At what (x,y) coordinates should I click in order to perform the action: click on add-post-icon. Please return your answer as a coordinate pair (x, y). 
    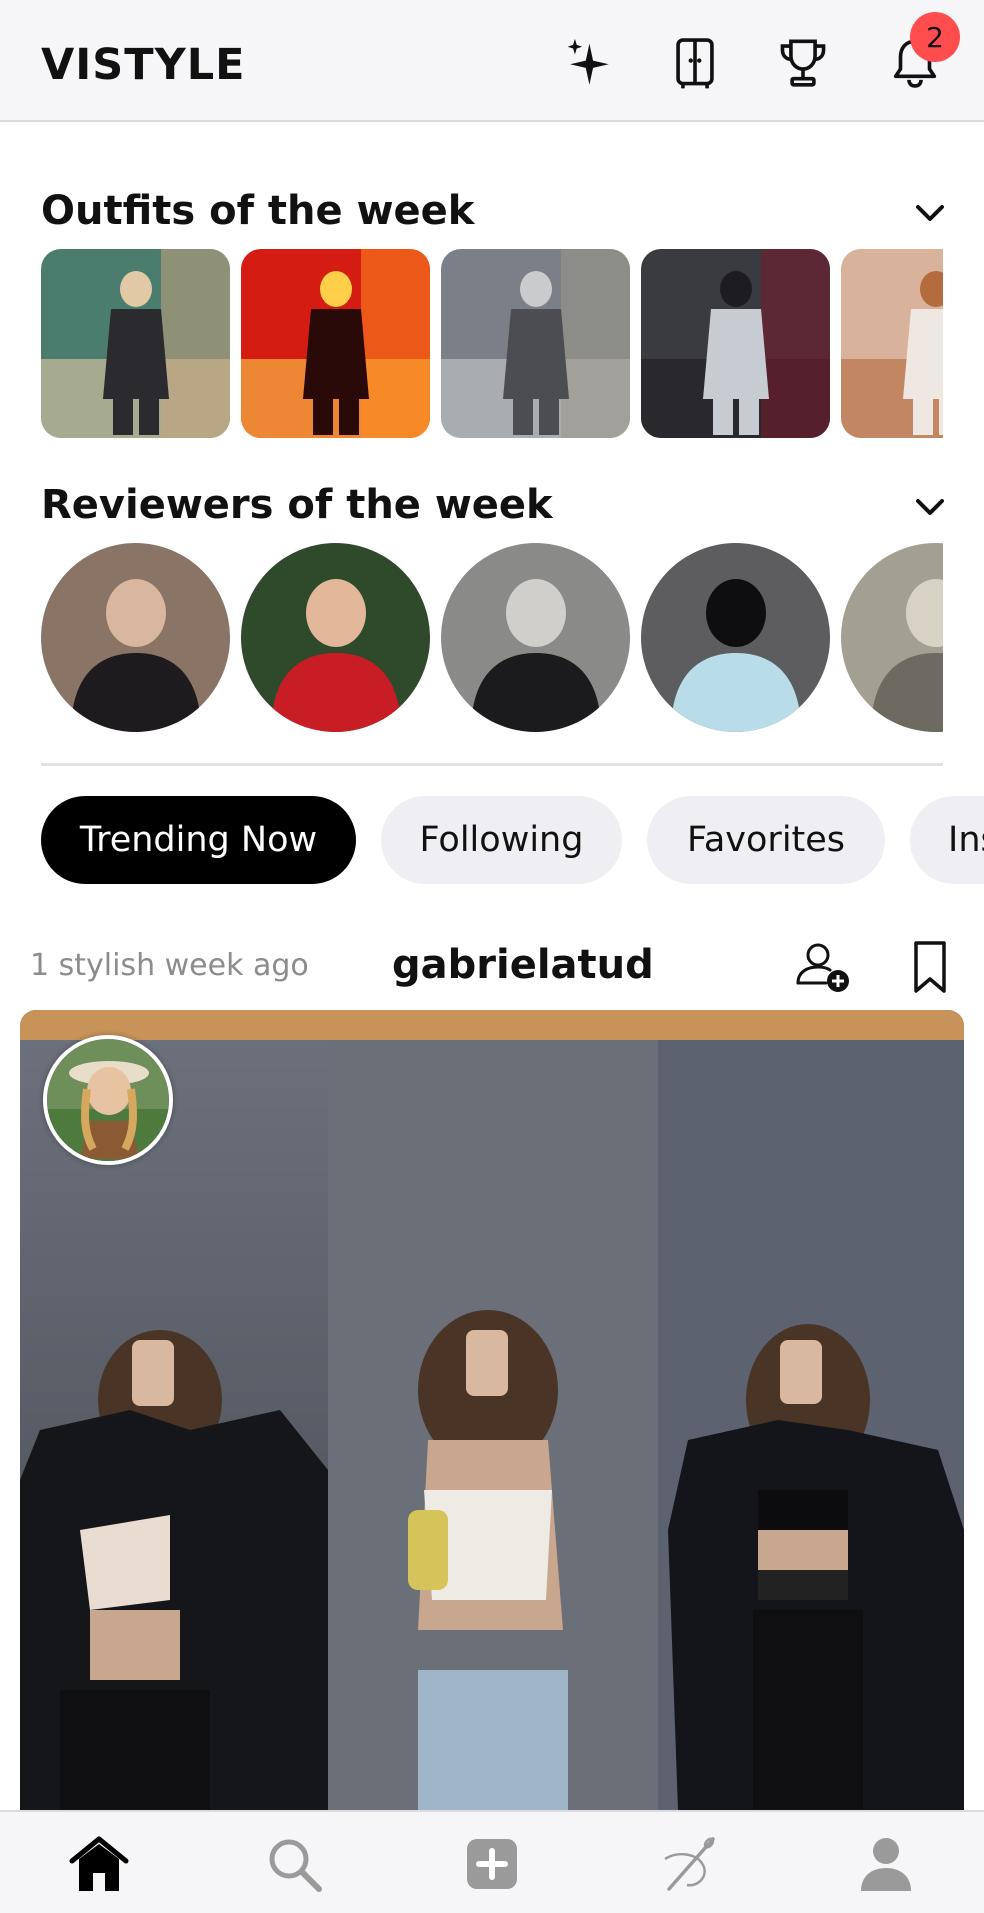
    Looking at the image, I should click on (492, 1864).